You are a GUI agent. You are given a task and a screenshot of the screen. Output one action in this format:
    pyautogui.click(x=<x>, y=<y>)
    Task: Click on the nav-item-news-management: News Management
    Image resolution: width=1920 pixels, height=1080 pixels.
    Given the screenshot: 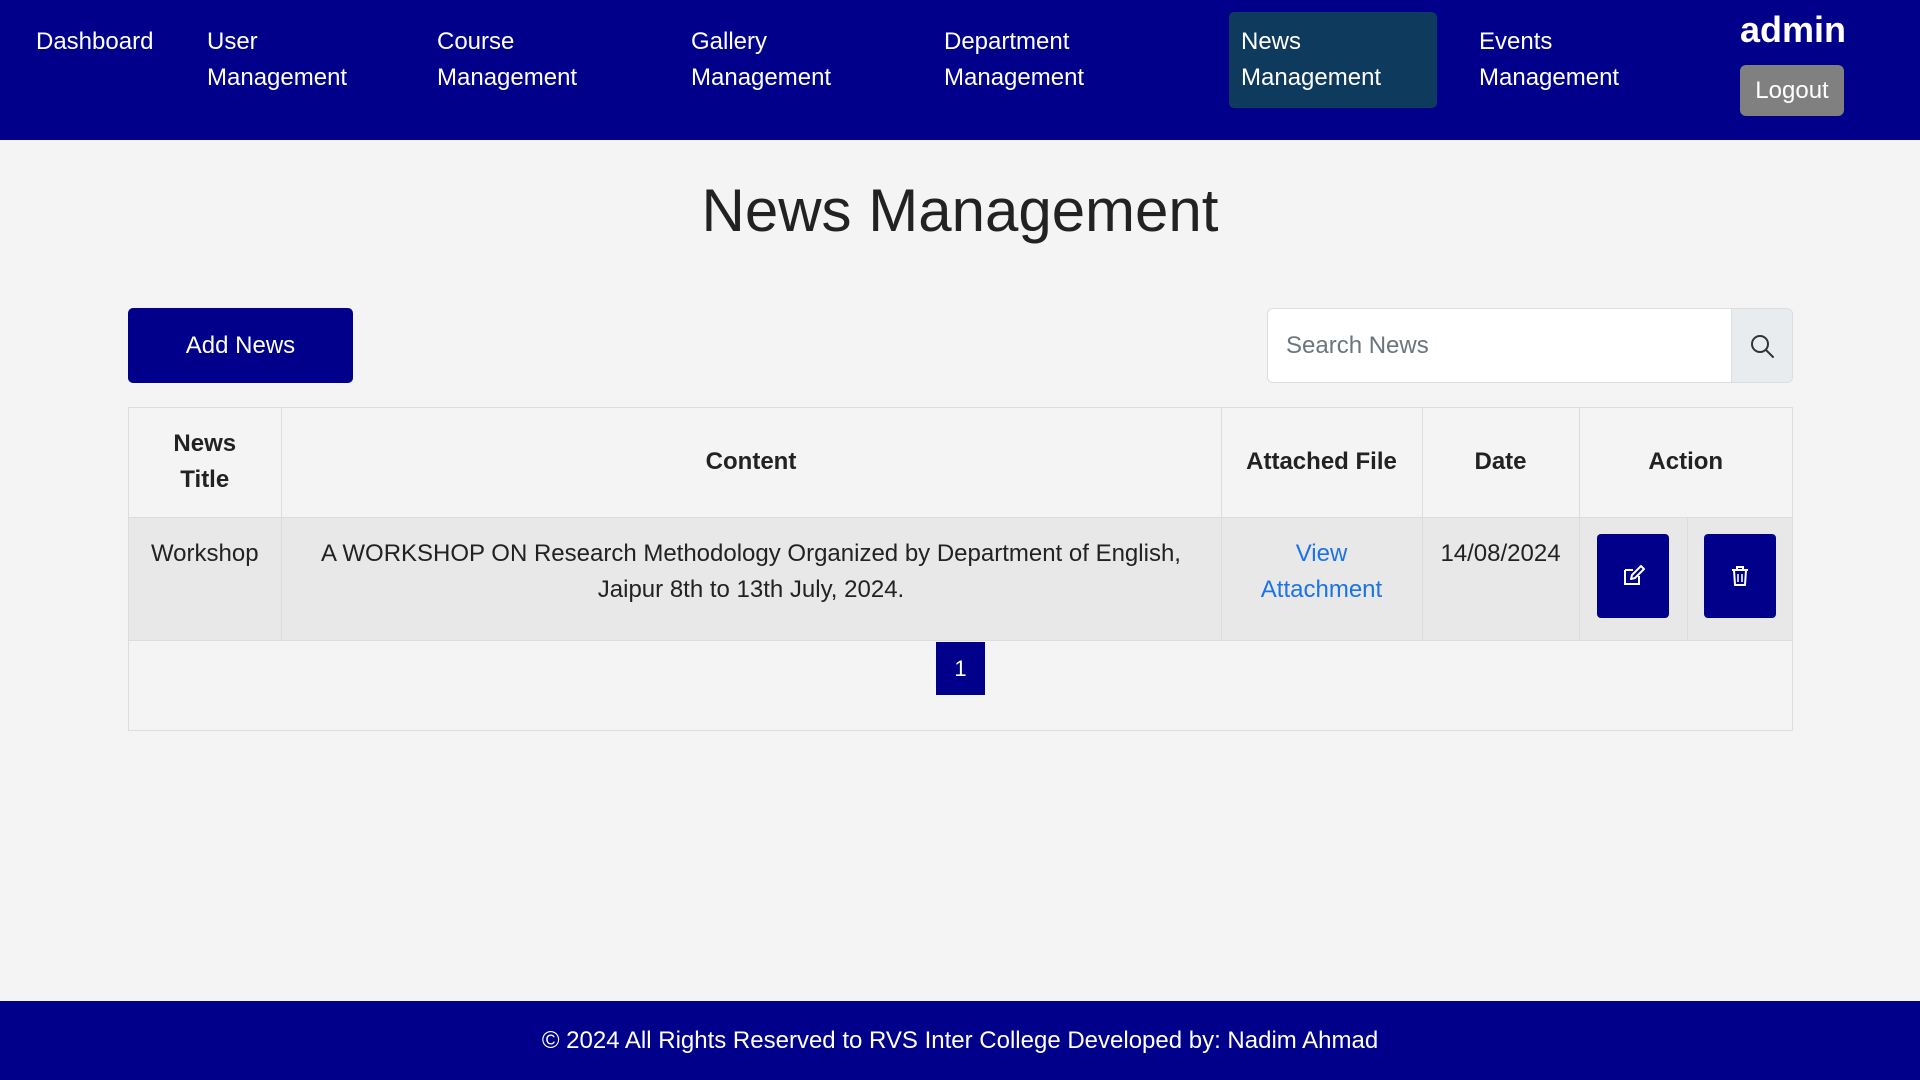 What is the action you would take?
    pyautogui.click(x=1333, y=60)
    